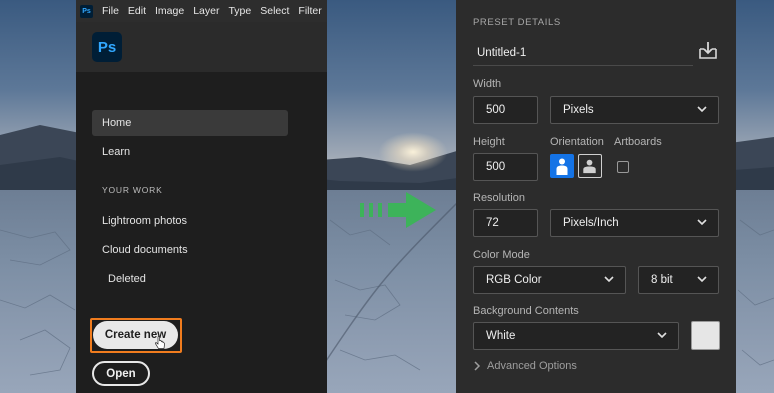  Describe the element at coordinates (708, 50) in the screenshot. I see `save-preset-icon` at that location.